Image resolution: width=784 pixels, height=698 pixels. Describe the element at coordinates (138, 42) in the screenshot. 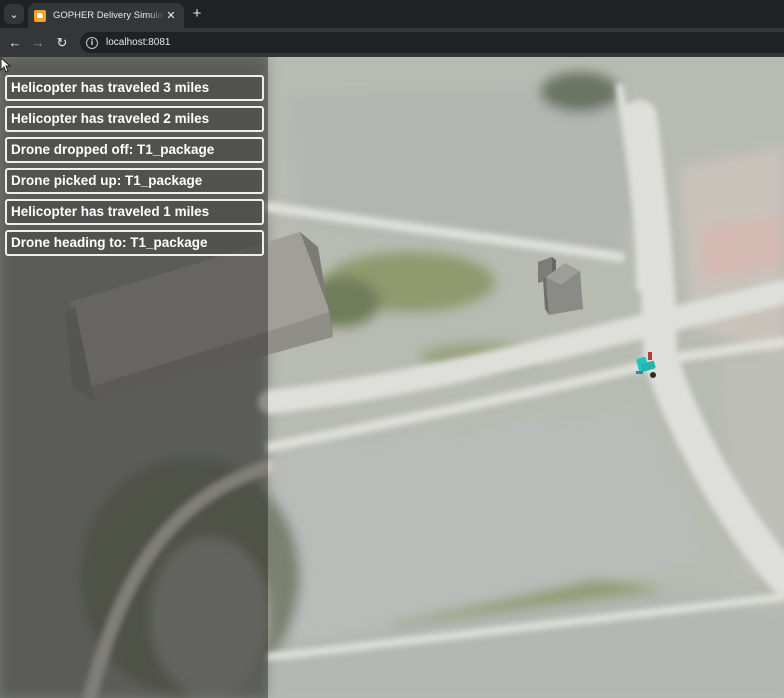

I see `url-text: localhost:8081` at that location.